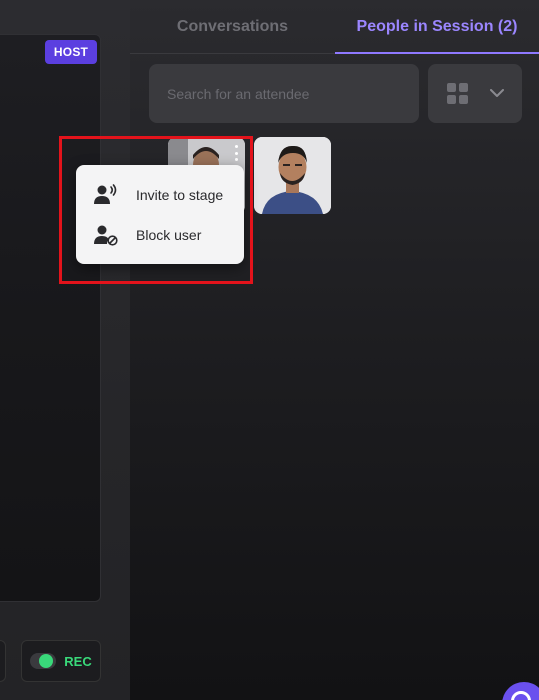 Image resolution: width=539 pixels, height=700 pixels. I want to click on more-options-icon, so click(236, 153).